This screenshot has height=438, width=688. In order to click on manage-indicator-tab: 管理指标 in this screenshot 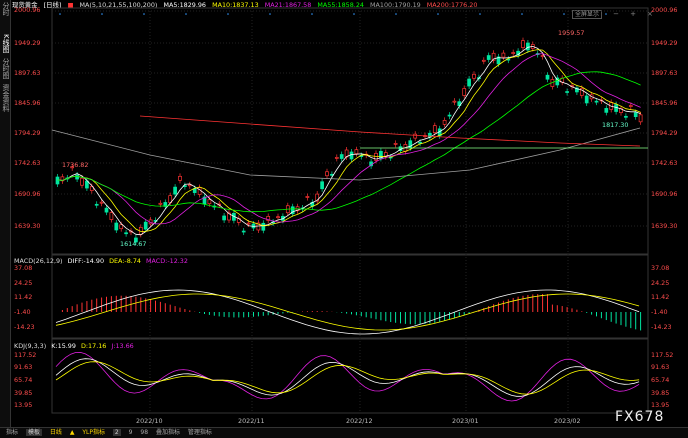, I will do `click(200, 432)`.